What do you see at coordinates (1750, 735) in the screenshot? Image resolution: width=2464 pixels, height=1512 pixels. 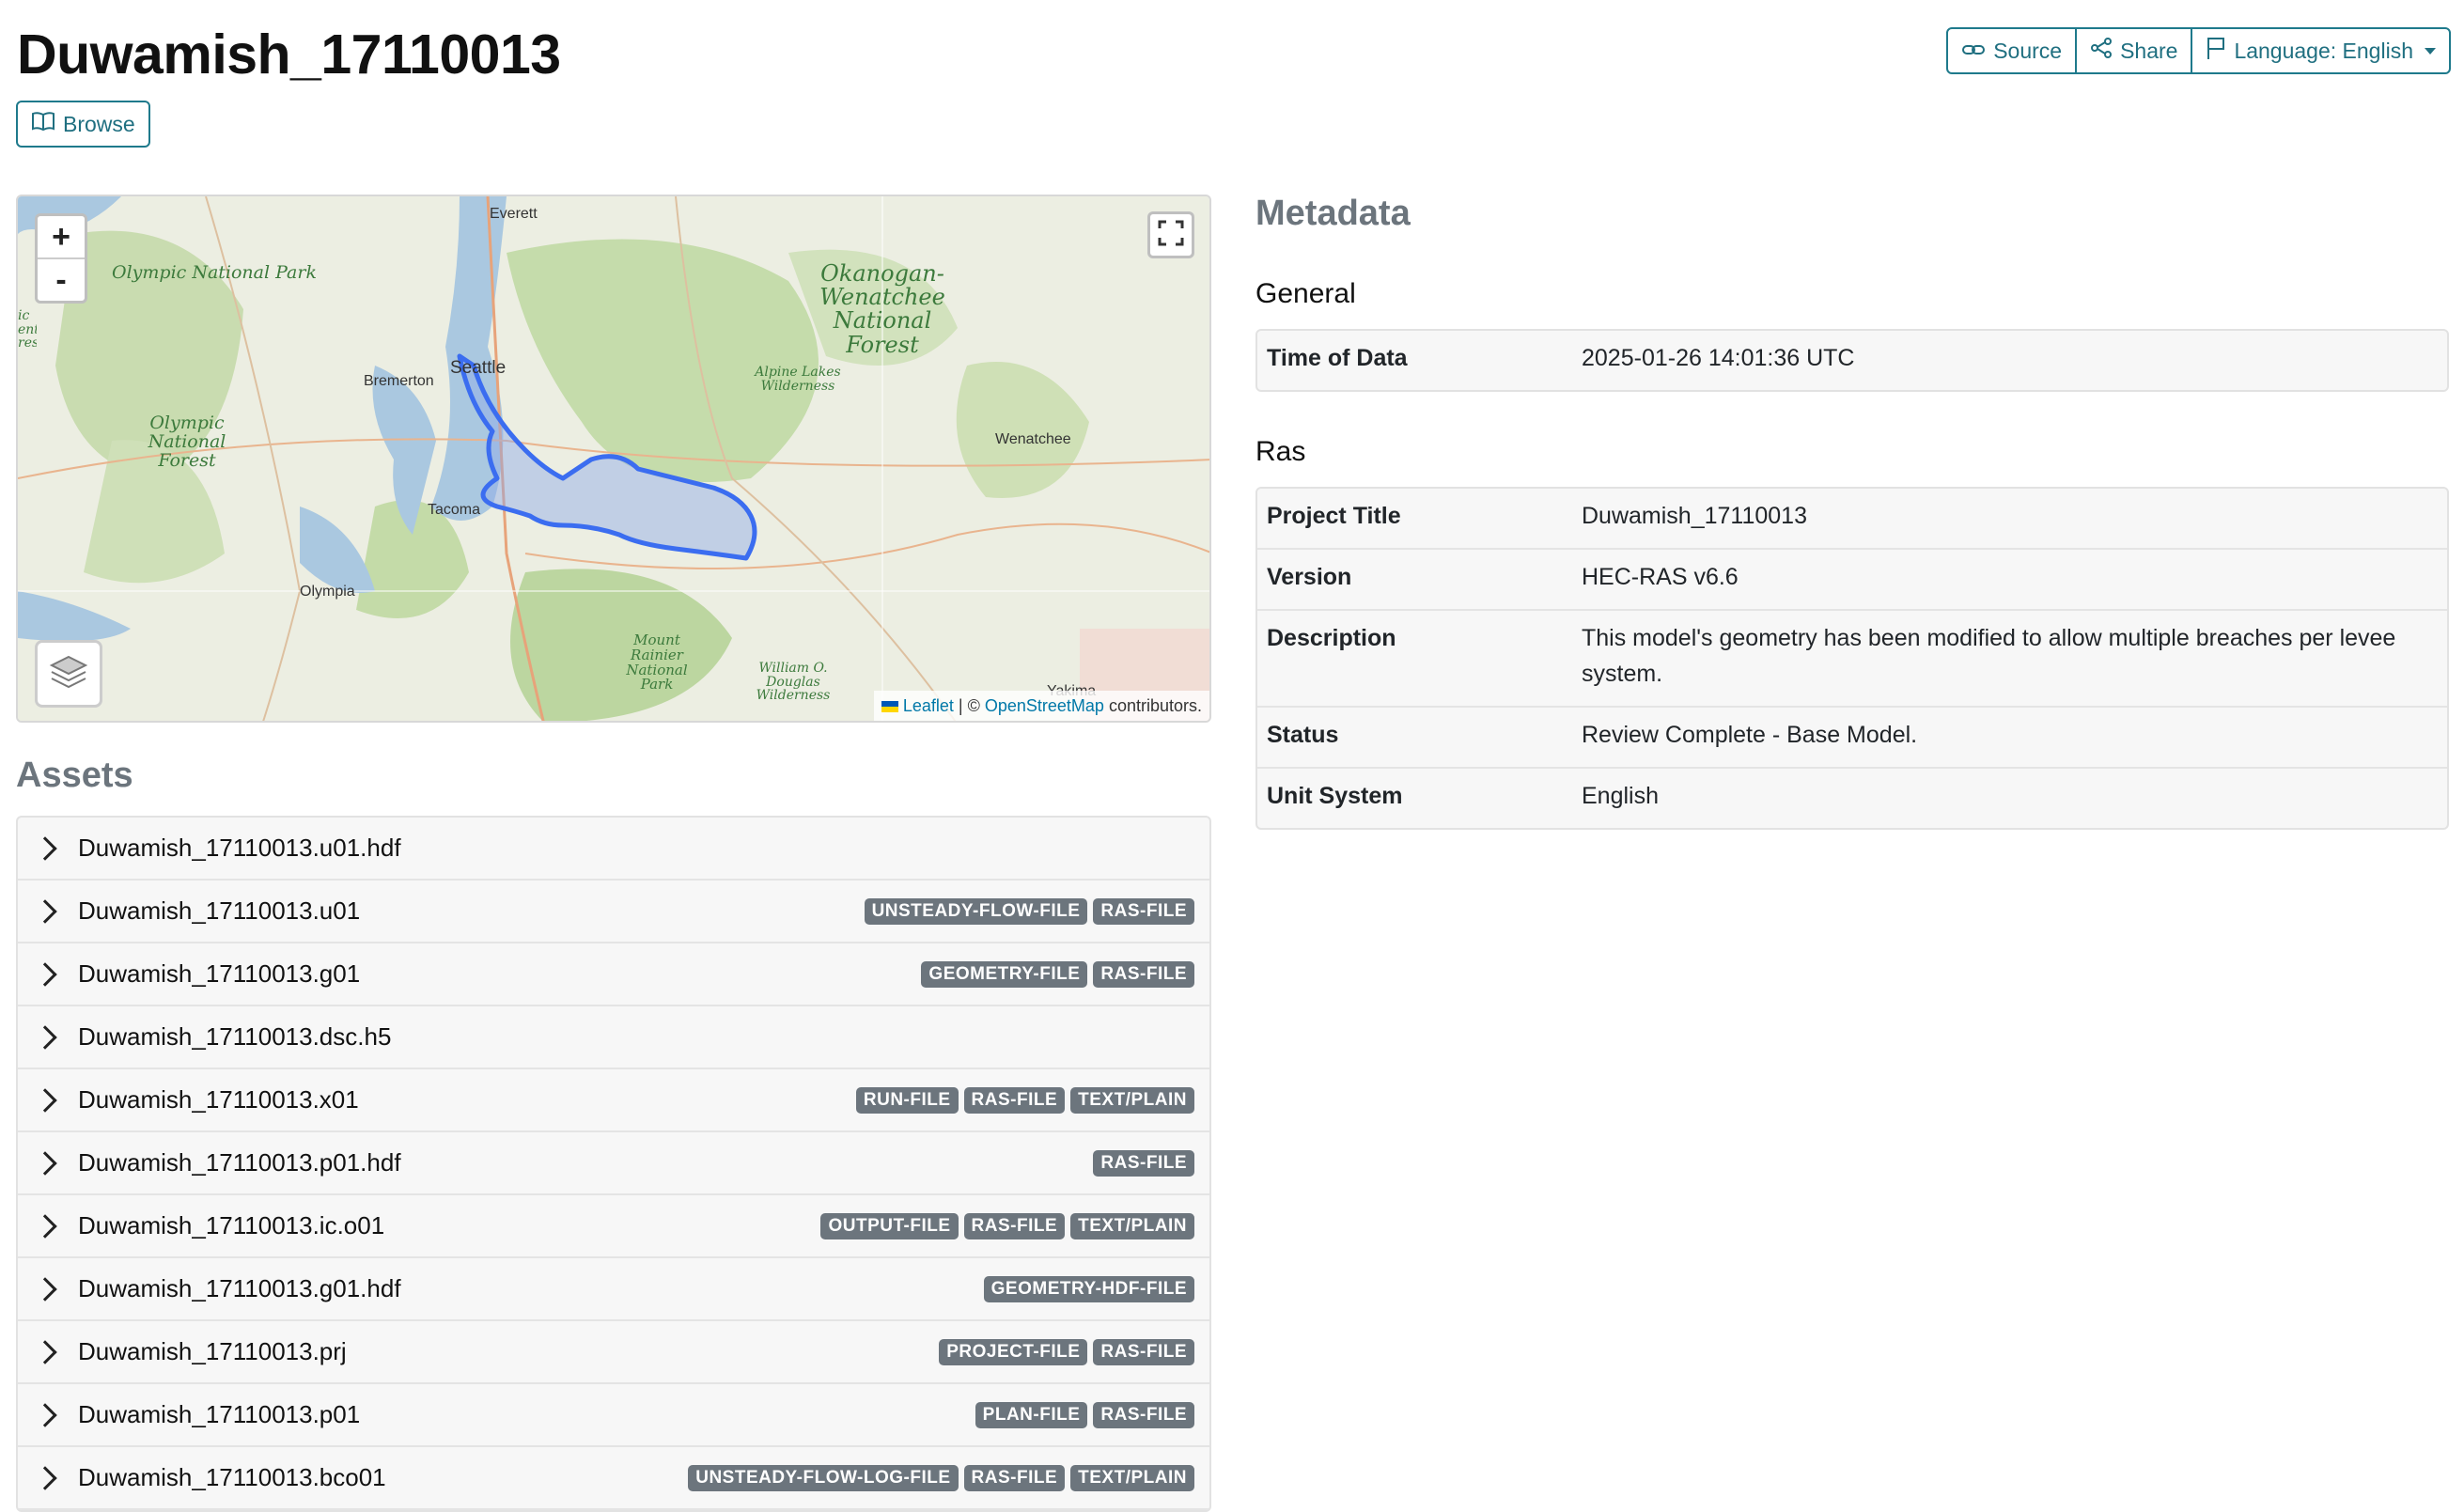 I see `metadata-value: Review Complete - Base Model.` at bounding box center [1750, 735].